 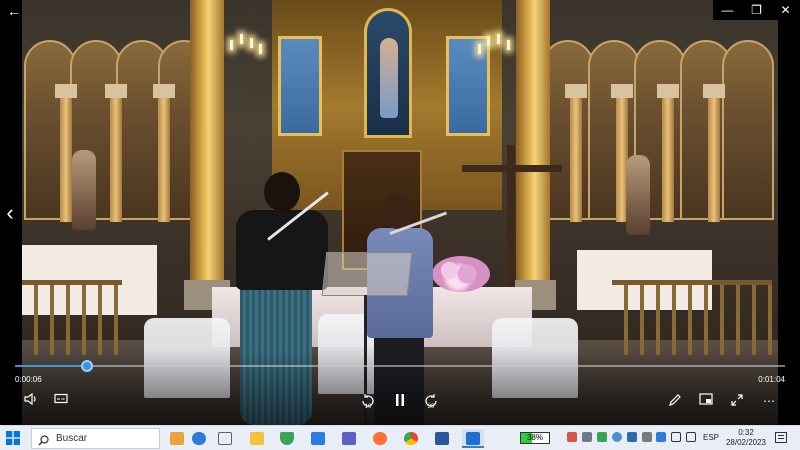 What do you see at coordinates (95, 438) in the screenshot?
I see `taskbar-search-box: Buscar` at bounding box center [95, 438].